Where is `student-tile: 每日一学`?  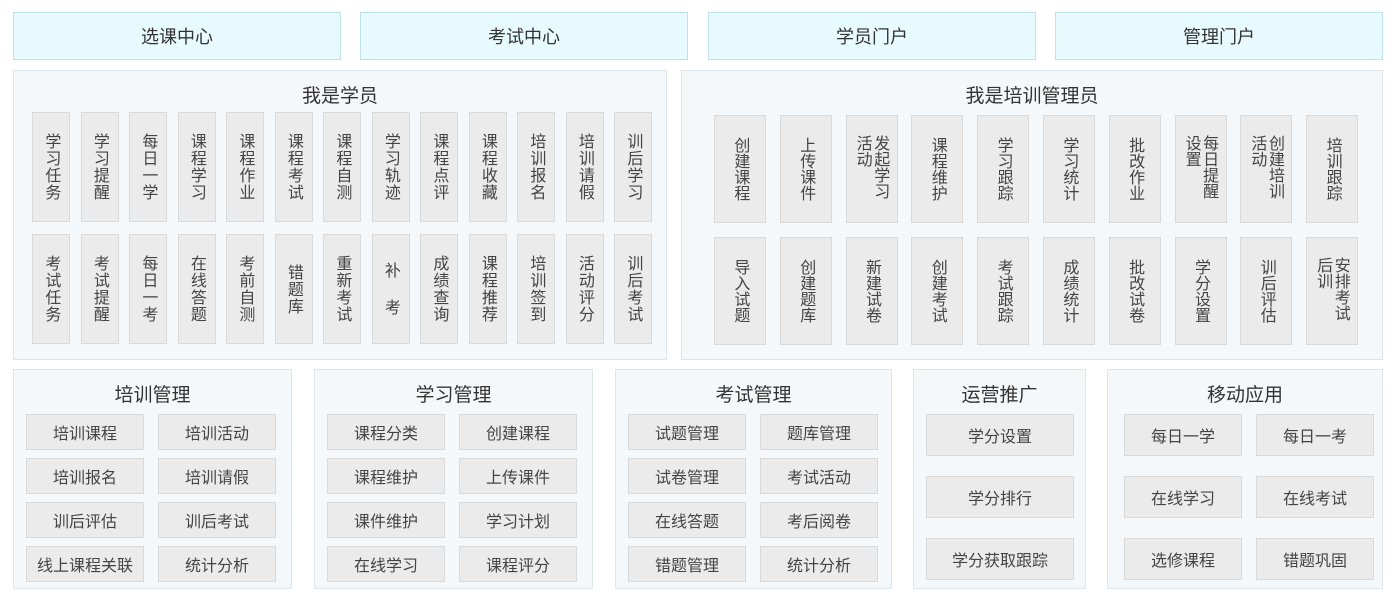
student-tile: 每日一学 is located at coordinates (148, 167).